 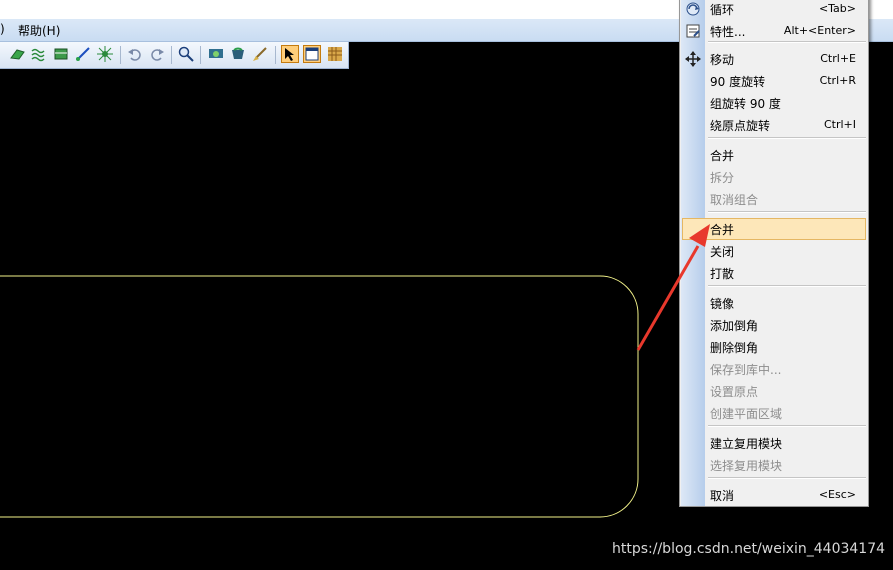 I want to click on annotation-arrow, so click(x=673, y=287).